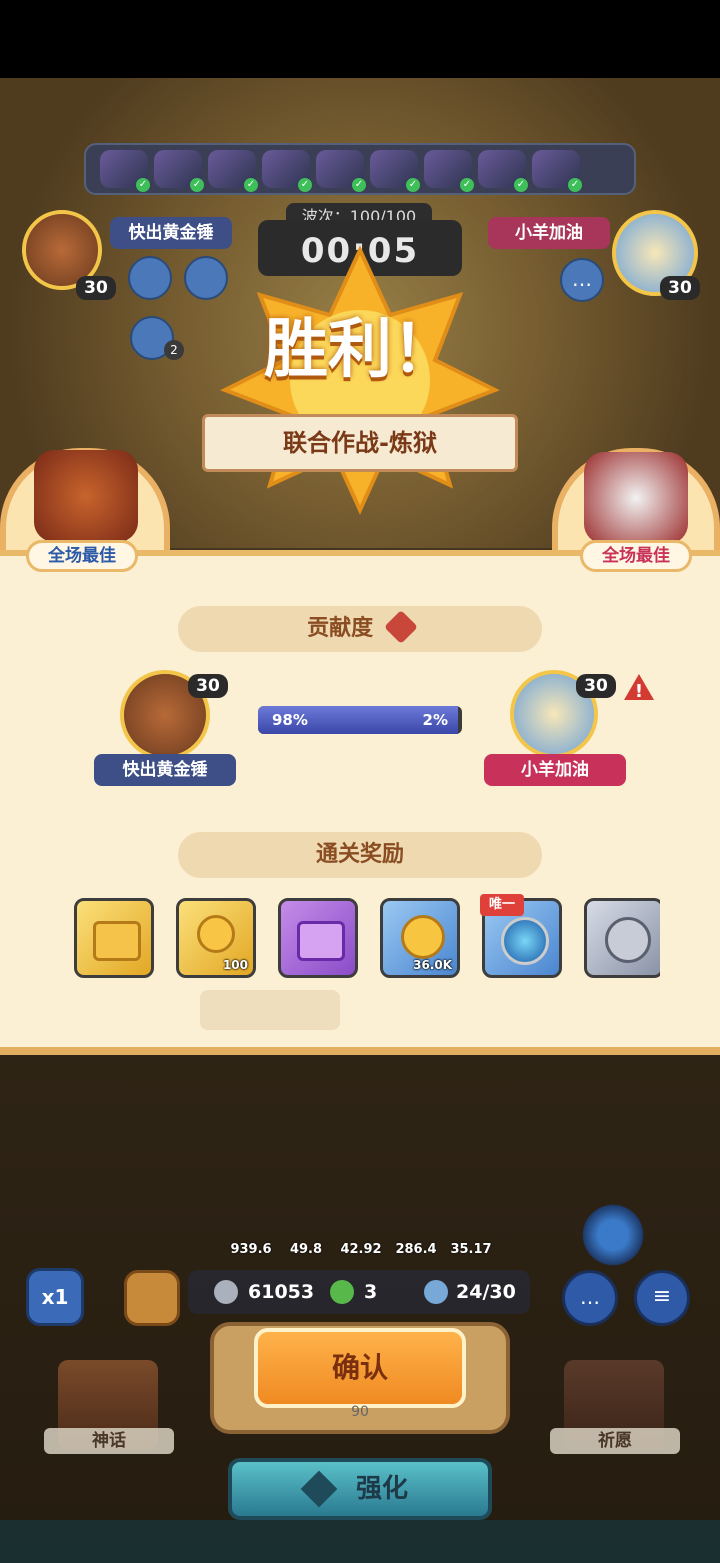 The width and height of the screenshot is (720, 1563). I want to click on blue-emblem-icon, so click(525, 941).